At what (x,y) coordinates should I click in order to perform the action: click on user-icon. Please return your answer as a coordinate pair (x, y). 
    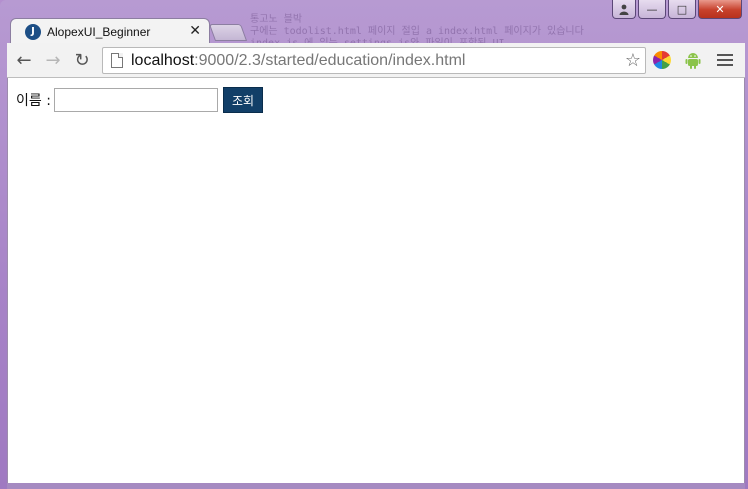
    Looking at the image, I should click on (624, 9).